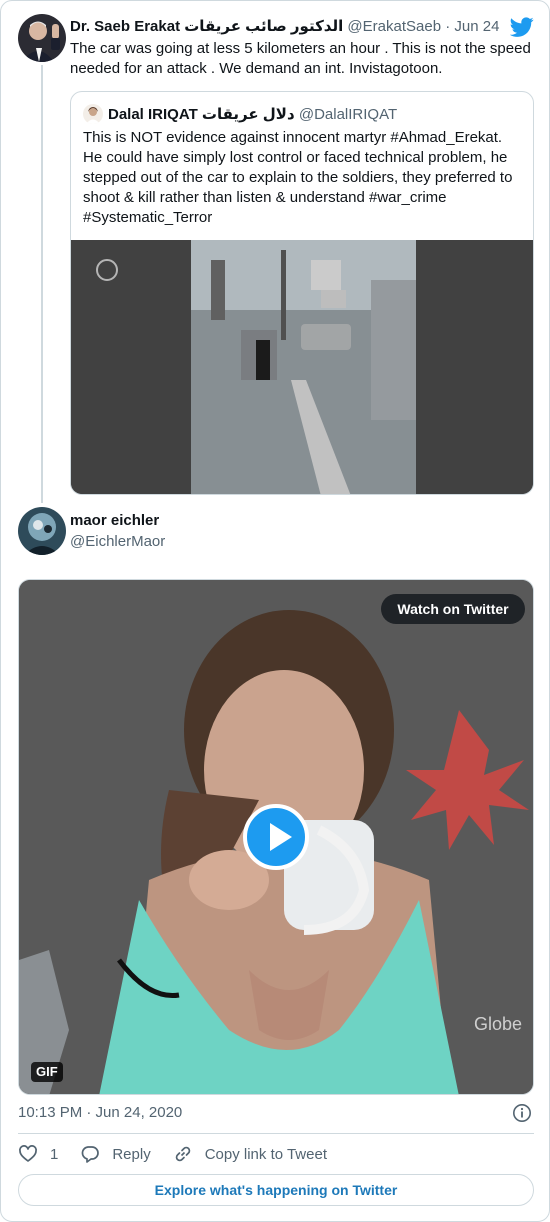  I want to click on divider, so click(276, 1133).